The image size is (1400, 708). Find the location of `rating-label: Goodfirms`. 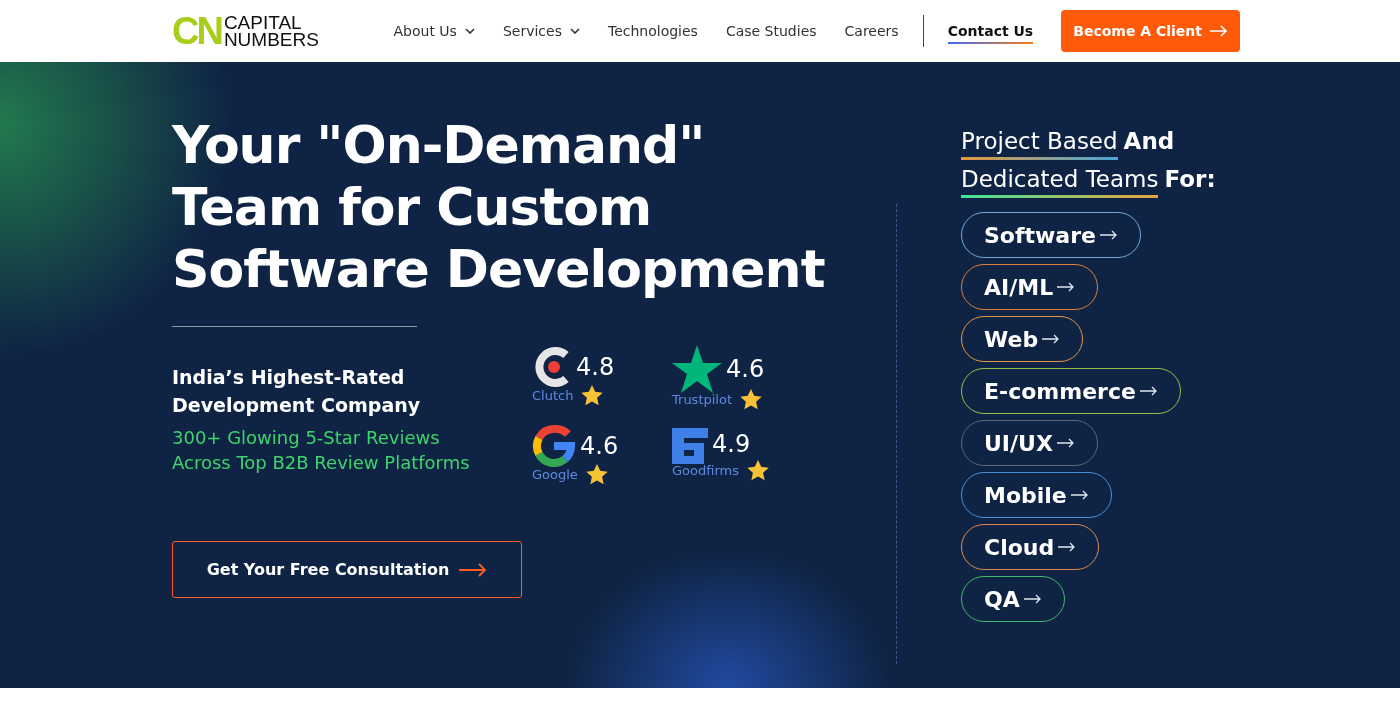

rating-label: Goodfirms is located at coordinates (705, 470).